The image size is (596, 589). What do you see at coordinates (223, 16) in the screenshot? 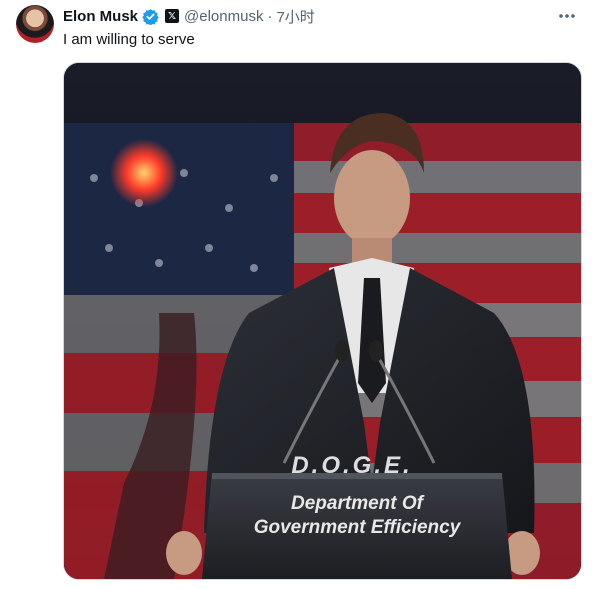
I see `author-handle: @elonmusk` at bounding box center [223, 16].